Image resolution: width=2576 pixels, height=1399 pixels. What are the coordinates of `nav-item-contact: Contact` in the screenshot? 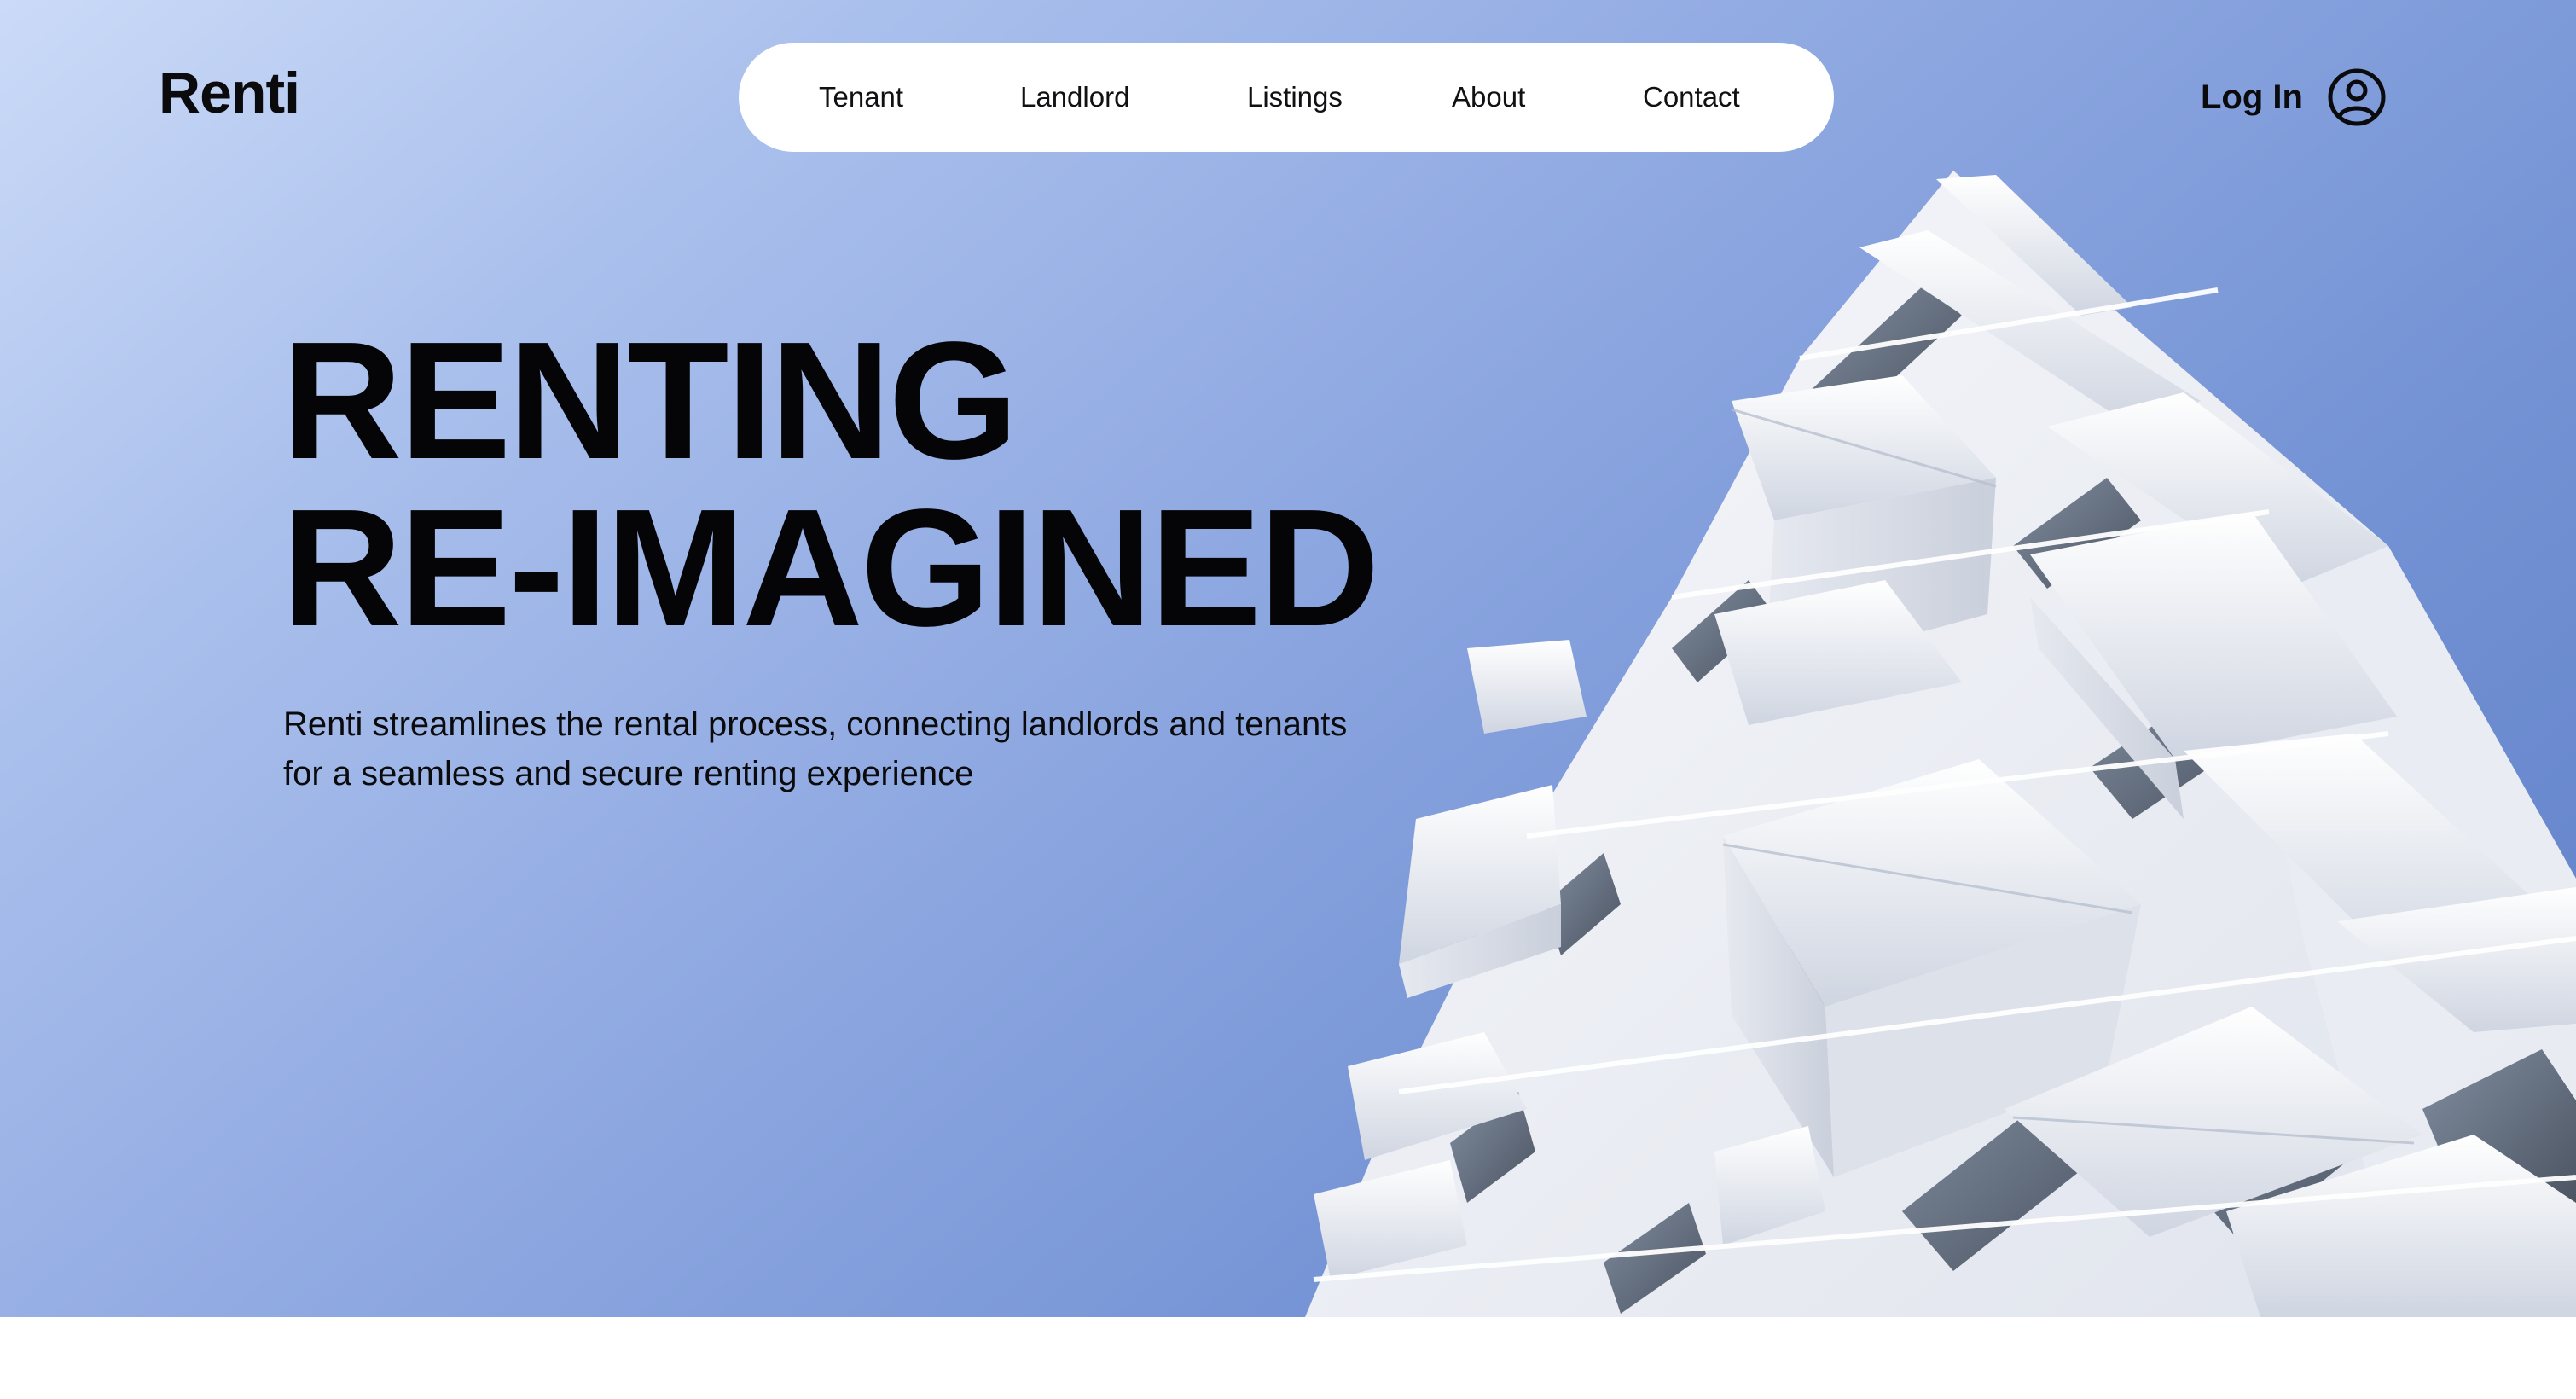 It's located at (1691, 97).